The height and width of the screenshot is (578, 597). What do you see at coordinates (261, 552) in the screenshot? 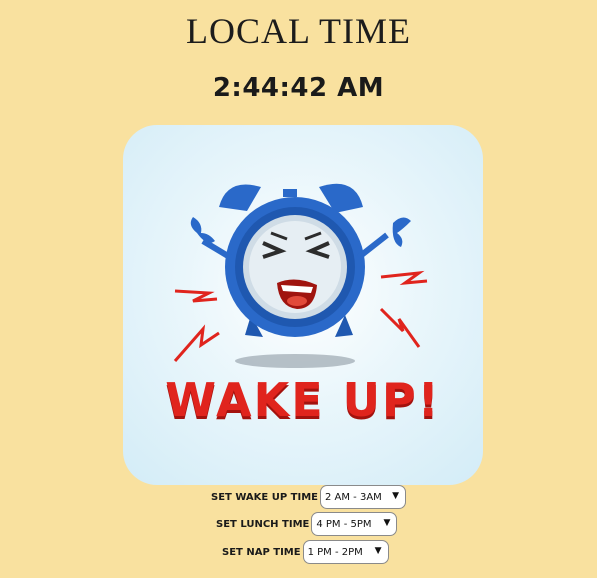
I see `nap-label: SET NAP TIME` at bounding box center [261, 552].